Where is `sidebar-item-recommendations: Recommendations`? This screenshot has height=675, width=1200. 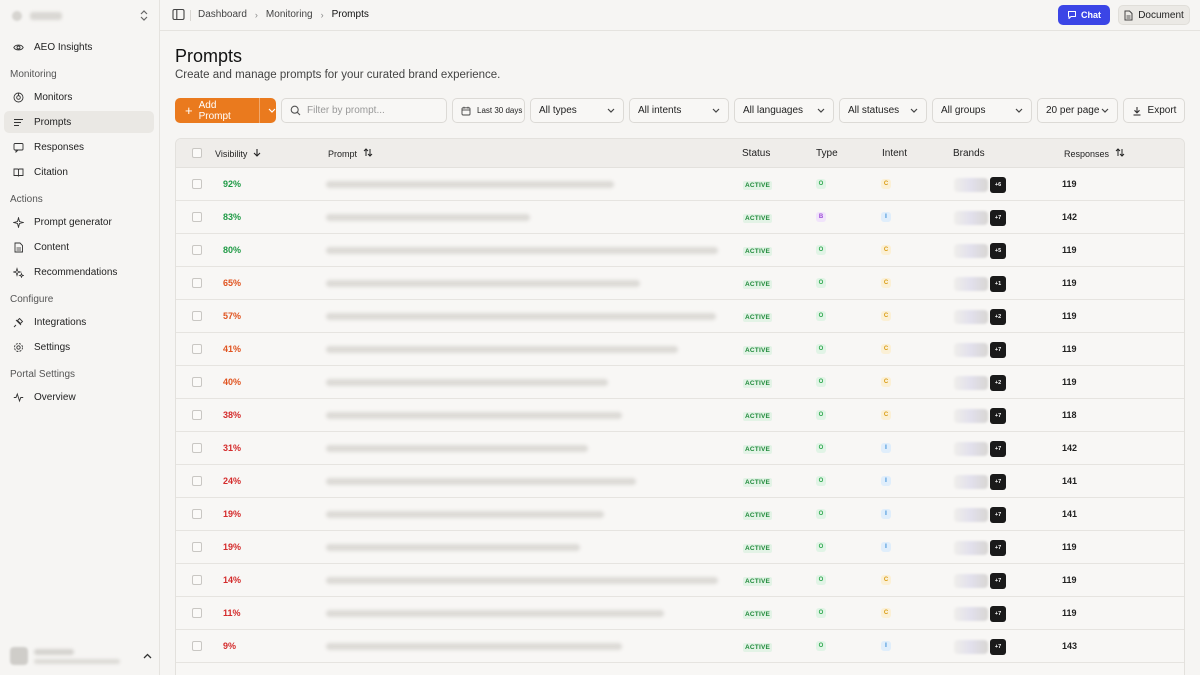 sidebar-item-recommendations: Recommendations is located at coordinates (79, 272).